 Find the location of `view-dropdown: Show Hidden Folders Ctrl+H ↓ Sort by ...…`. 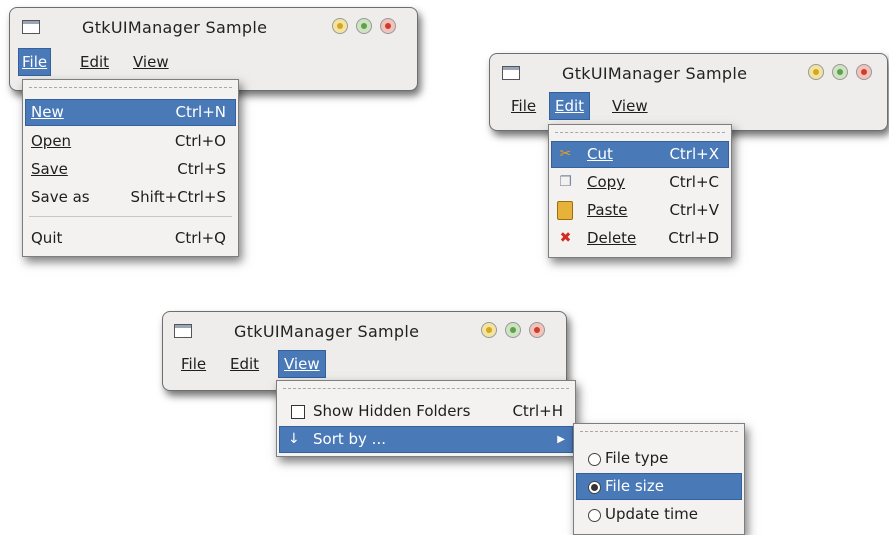

view-dropdown: Show Hidden Folders Ctrl+H ↓ Sort by ...… is located at coordinates (426, 418).